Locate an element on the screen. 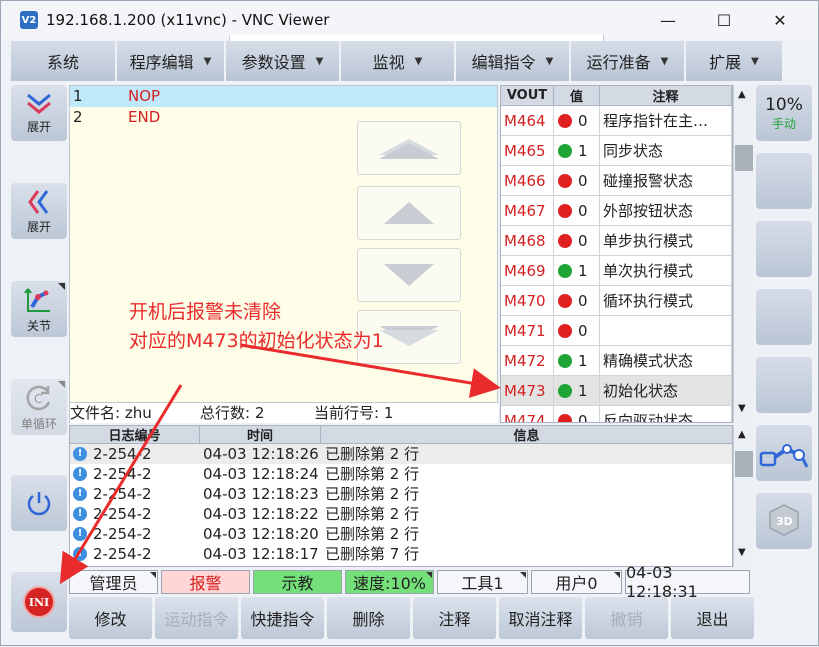 This screenshot has width=819, height=647. log-row: ! 2-254-2 04-03 12:18:22 已删除第 2 行 is located at coordinates (401, 514).